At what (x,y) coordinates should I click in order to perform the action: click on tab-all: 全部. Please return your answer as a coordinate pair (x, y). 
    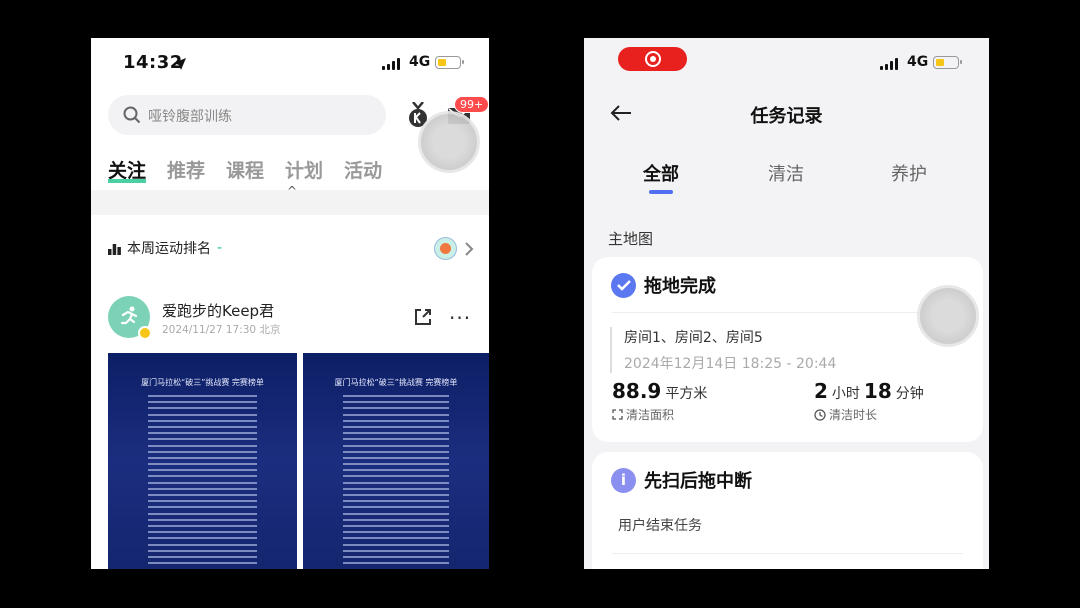
    Looking at the image, I should click on (661, 177).